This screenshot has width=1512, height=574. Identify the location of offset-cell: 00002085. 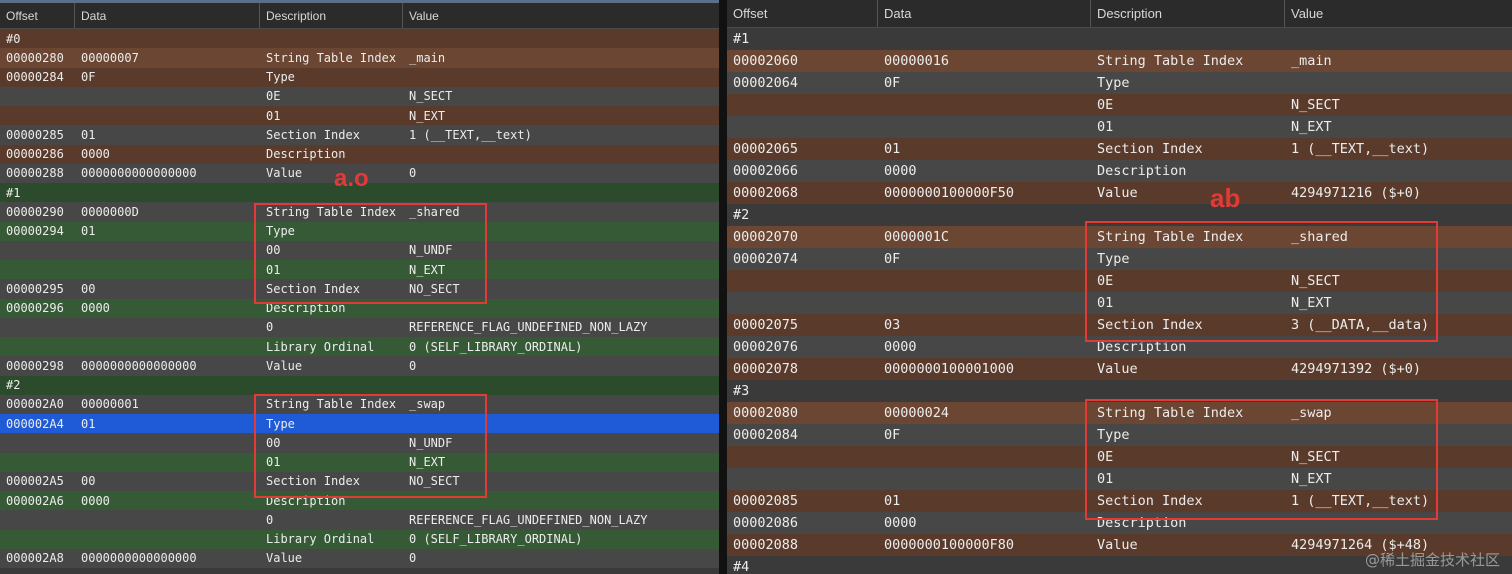
(766, 501).